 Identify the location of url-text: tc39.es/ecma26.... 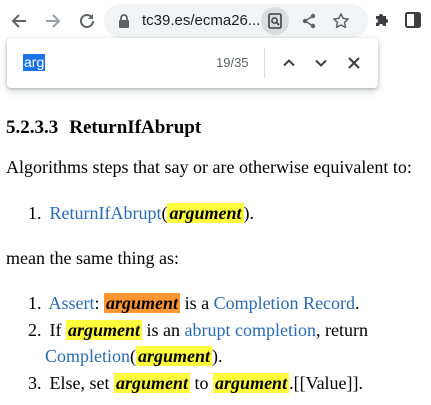
(202, 20).